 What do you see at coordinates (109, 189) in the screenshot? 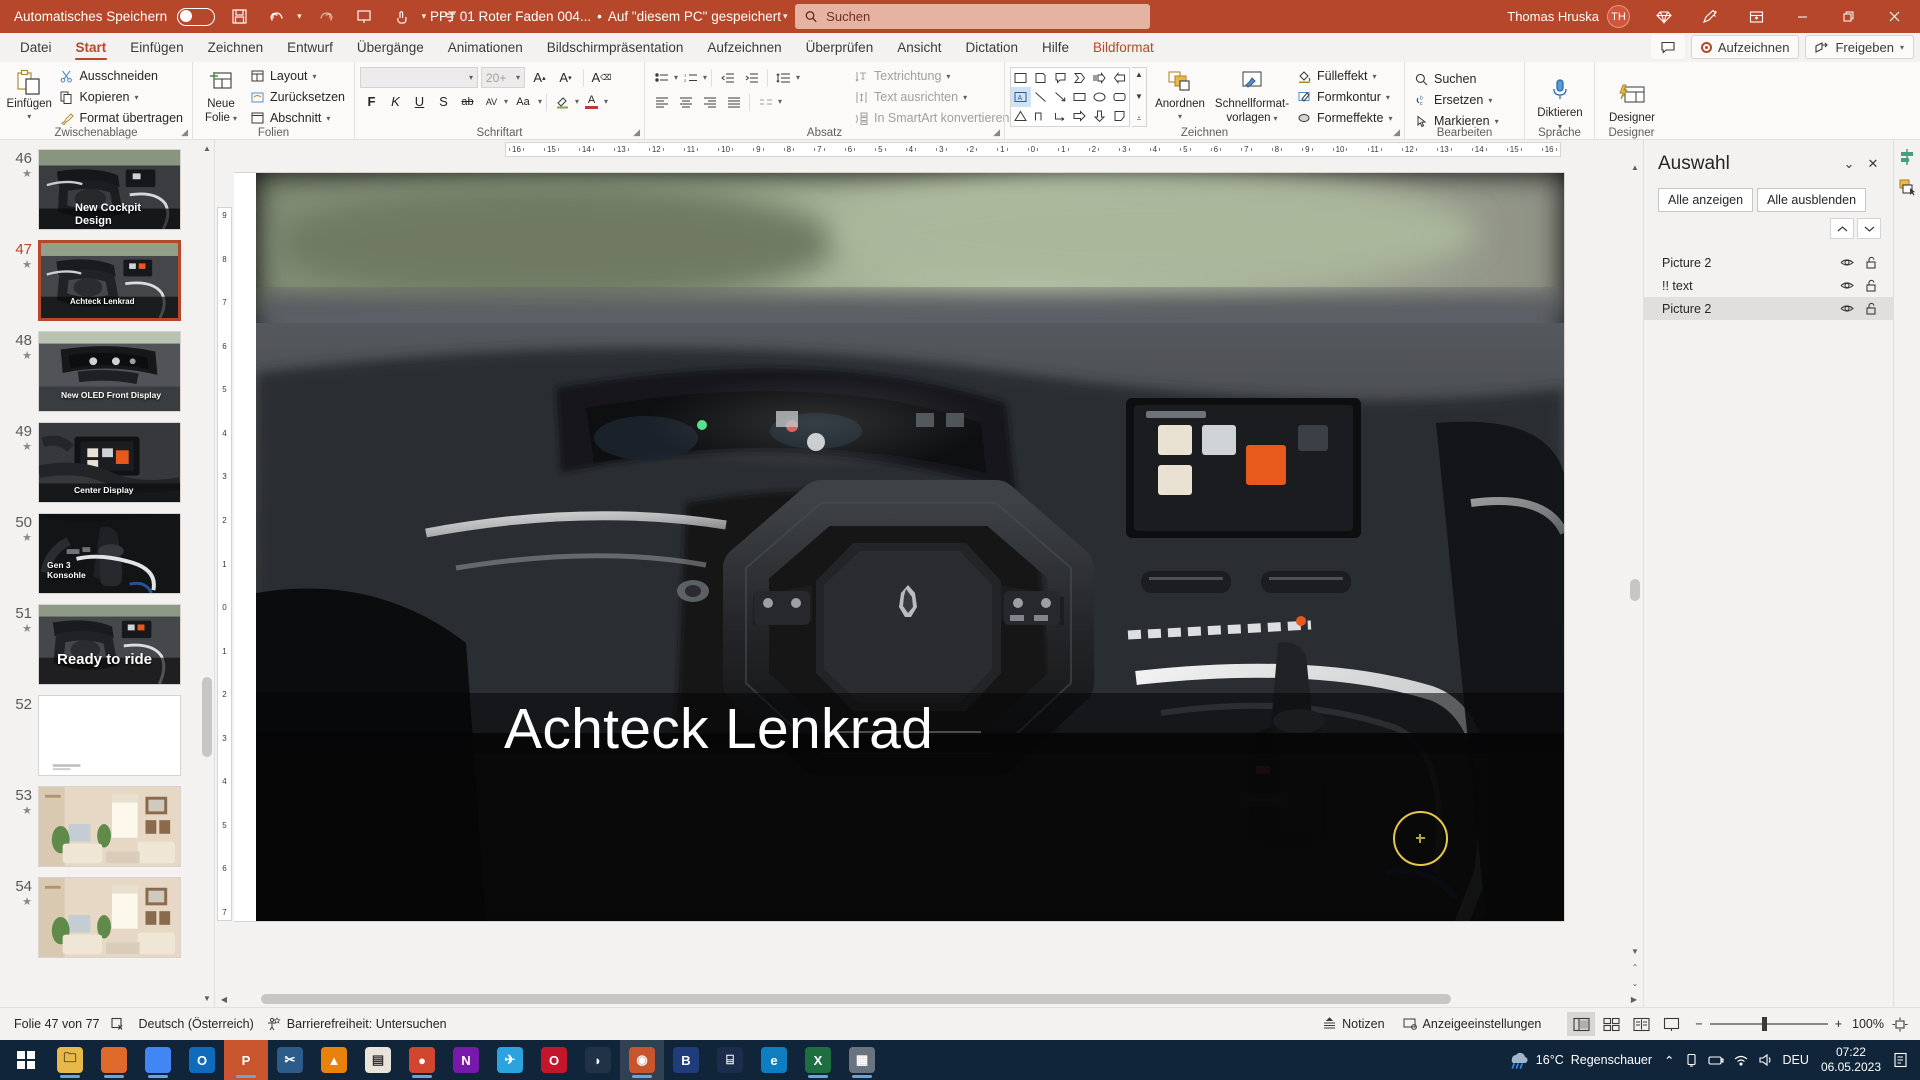
I see `thumbnail-preview: New Cockpit Design` at bounding box center [109, 189].